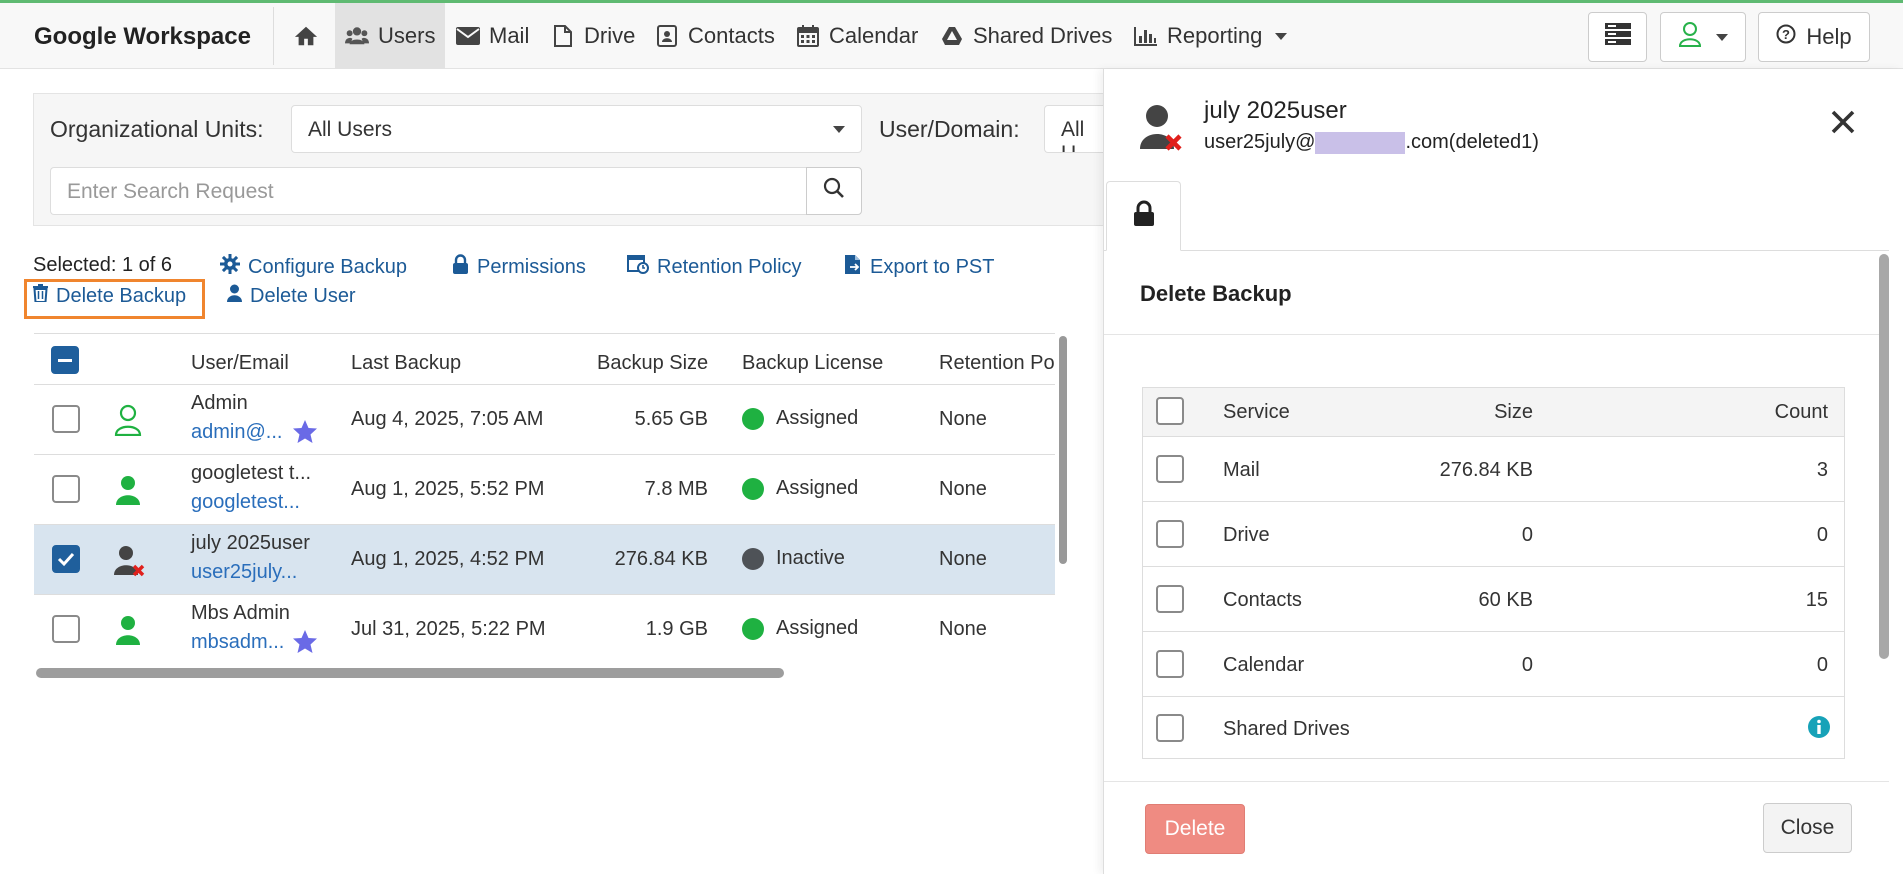  Describe the element at coordinates (1063, 450) in the screenshot. I see `table-vertical-scrollbar` at that location.